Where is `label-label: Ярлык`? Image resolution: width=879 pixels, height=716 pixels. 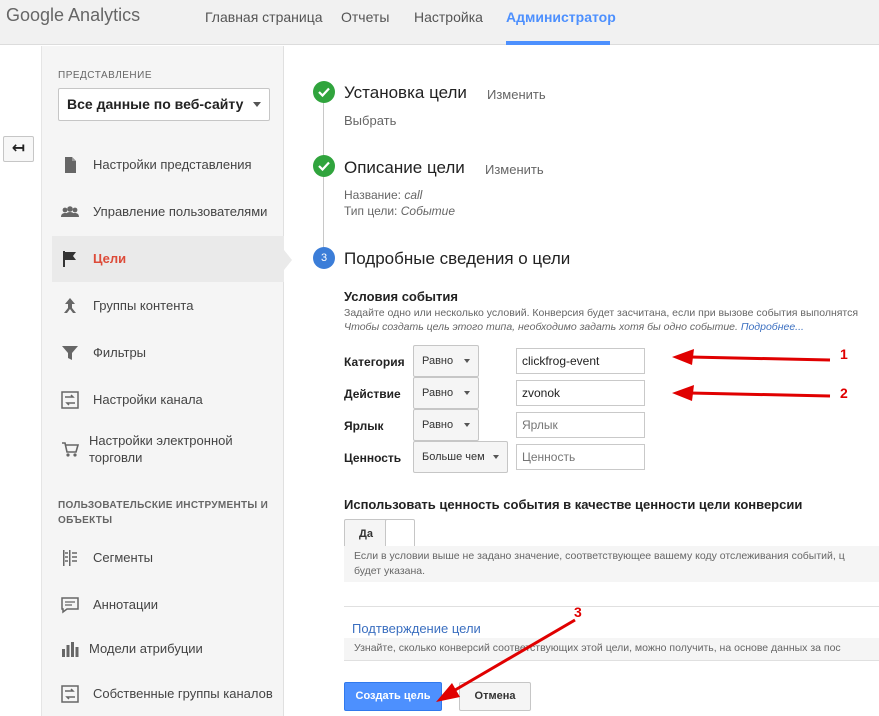 label-label: Ярлык is located at coordinates (364, 426).